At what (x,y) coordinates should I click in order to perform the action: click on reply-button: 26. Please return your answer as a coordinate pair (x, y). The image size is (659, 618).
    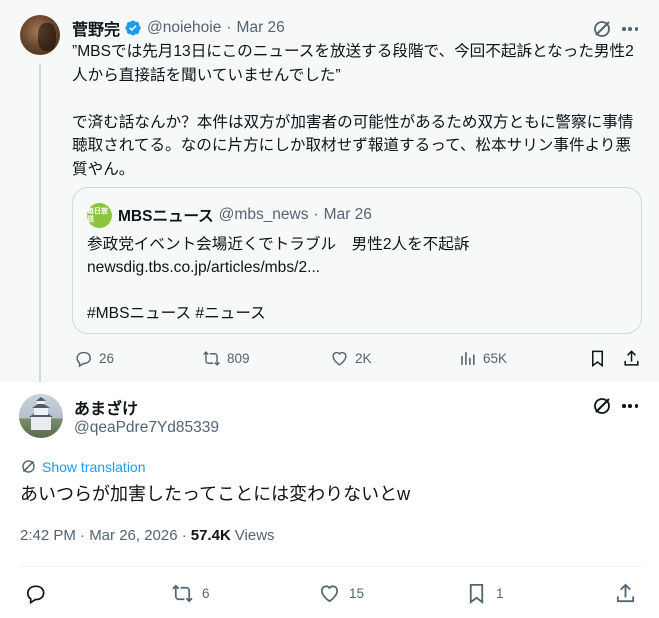
    Looking at the image, I should click on (94, 358).